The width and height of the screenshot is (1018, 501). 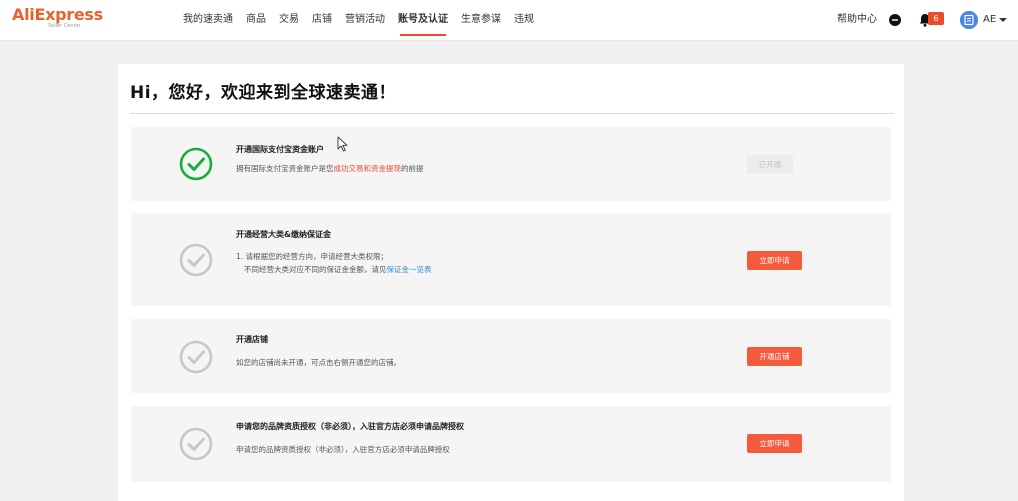 I want to click on check-circle-done-icon, so click(x=196, y=164).